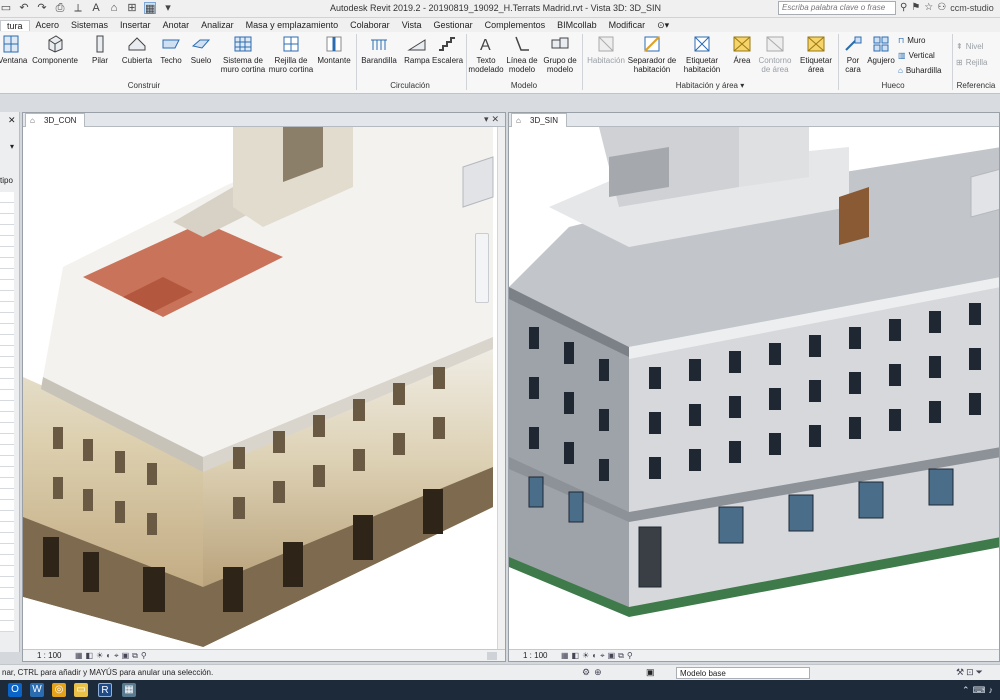  I want to click on undo-icon: ↶, so click(24, 8).